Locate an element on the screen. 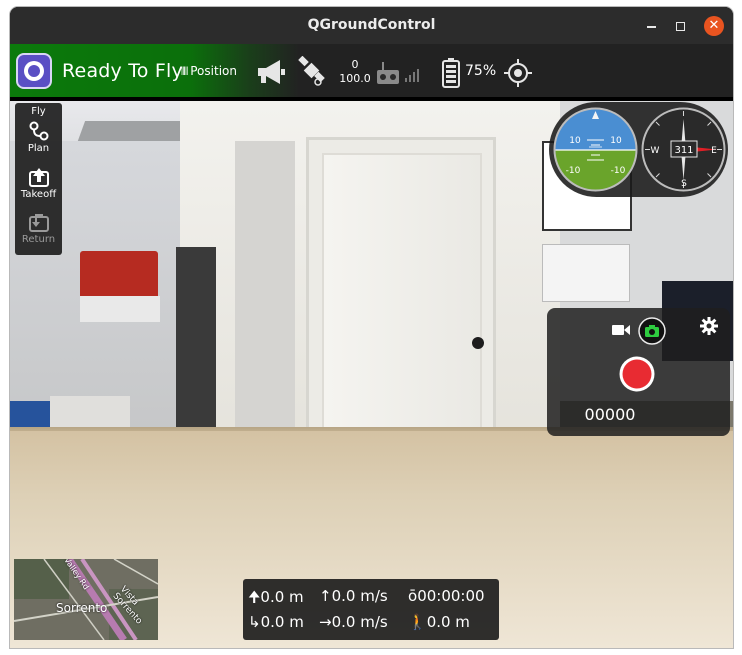 Image resolution: width=742 pixels, height=655 pixels. plan-button: Plan is located at coordinates (38, 137).